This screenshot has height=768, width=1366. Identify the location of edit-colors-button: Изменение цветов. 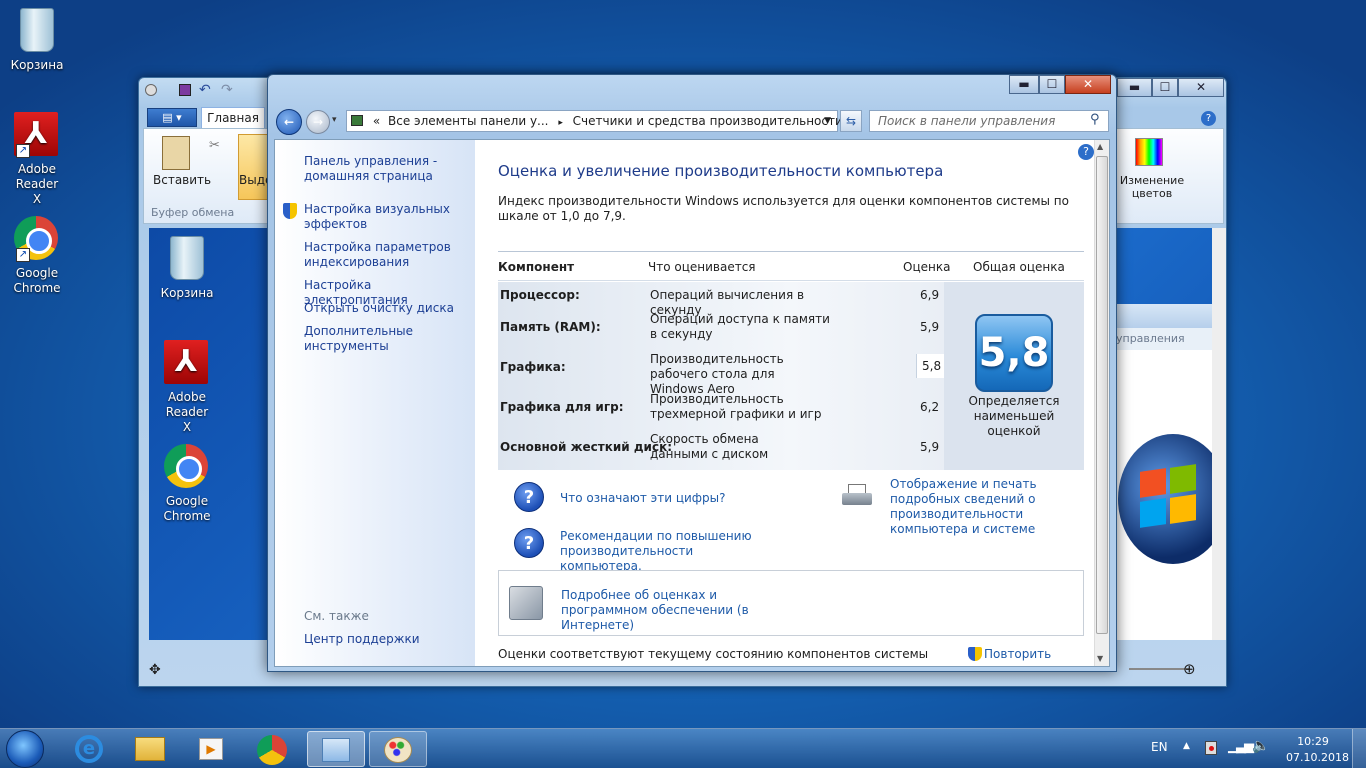
(1152, 187).